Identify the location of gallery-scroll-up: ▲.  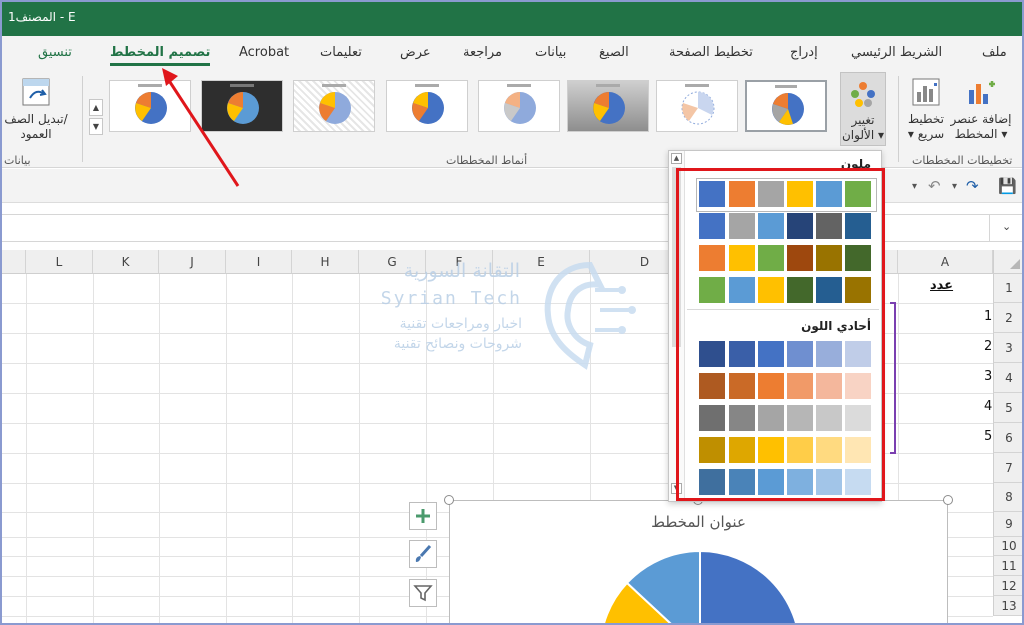
(96, 107).